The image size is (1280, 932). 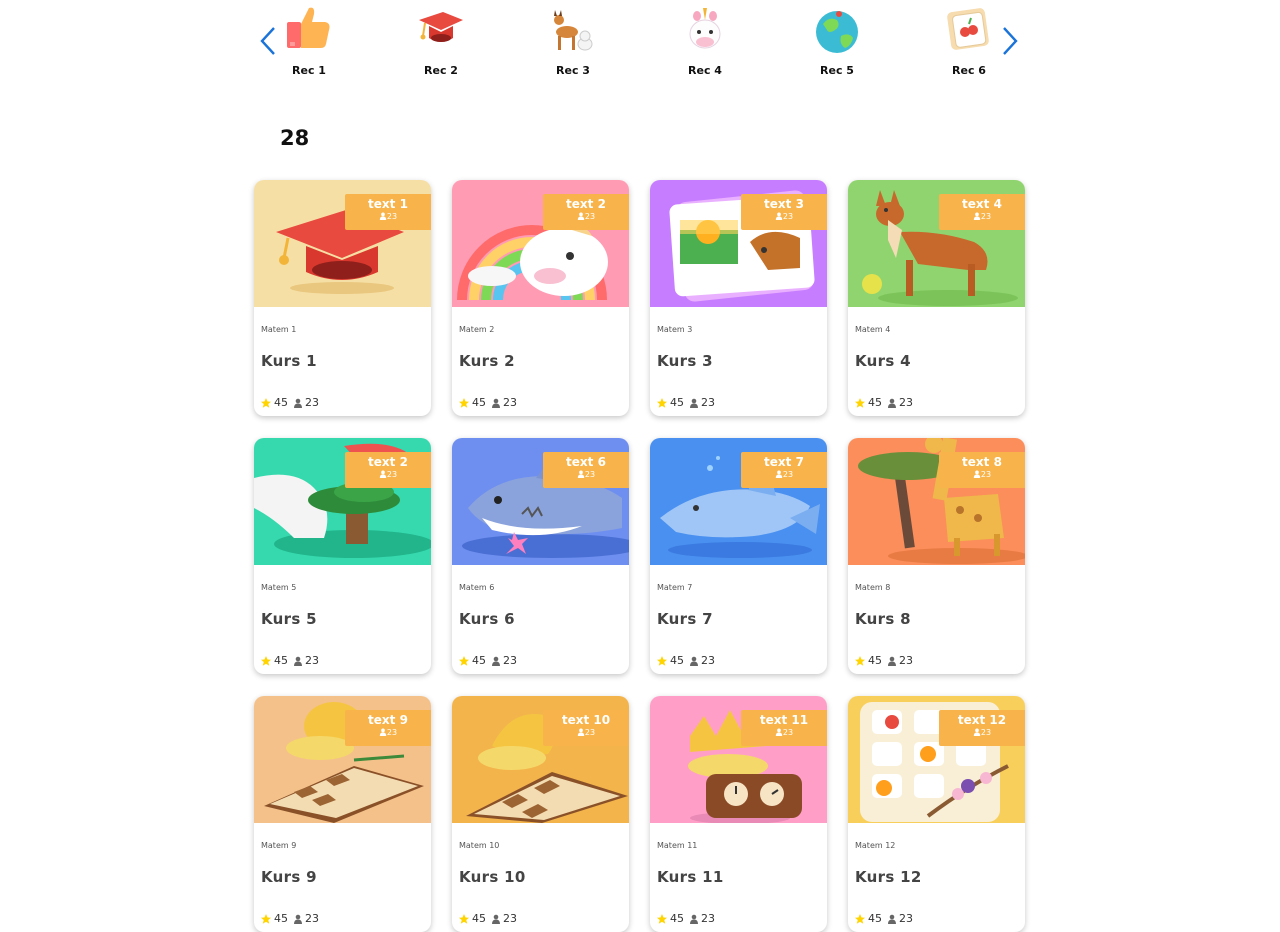 I want to click on rec-item-4: Rec 4, so click(x=705, y=45).